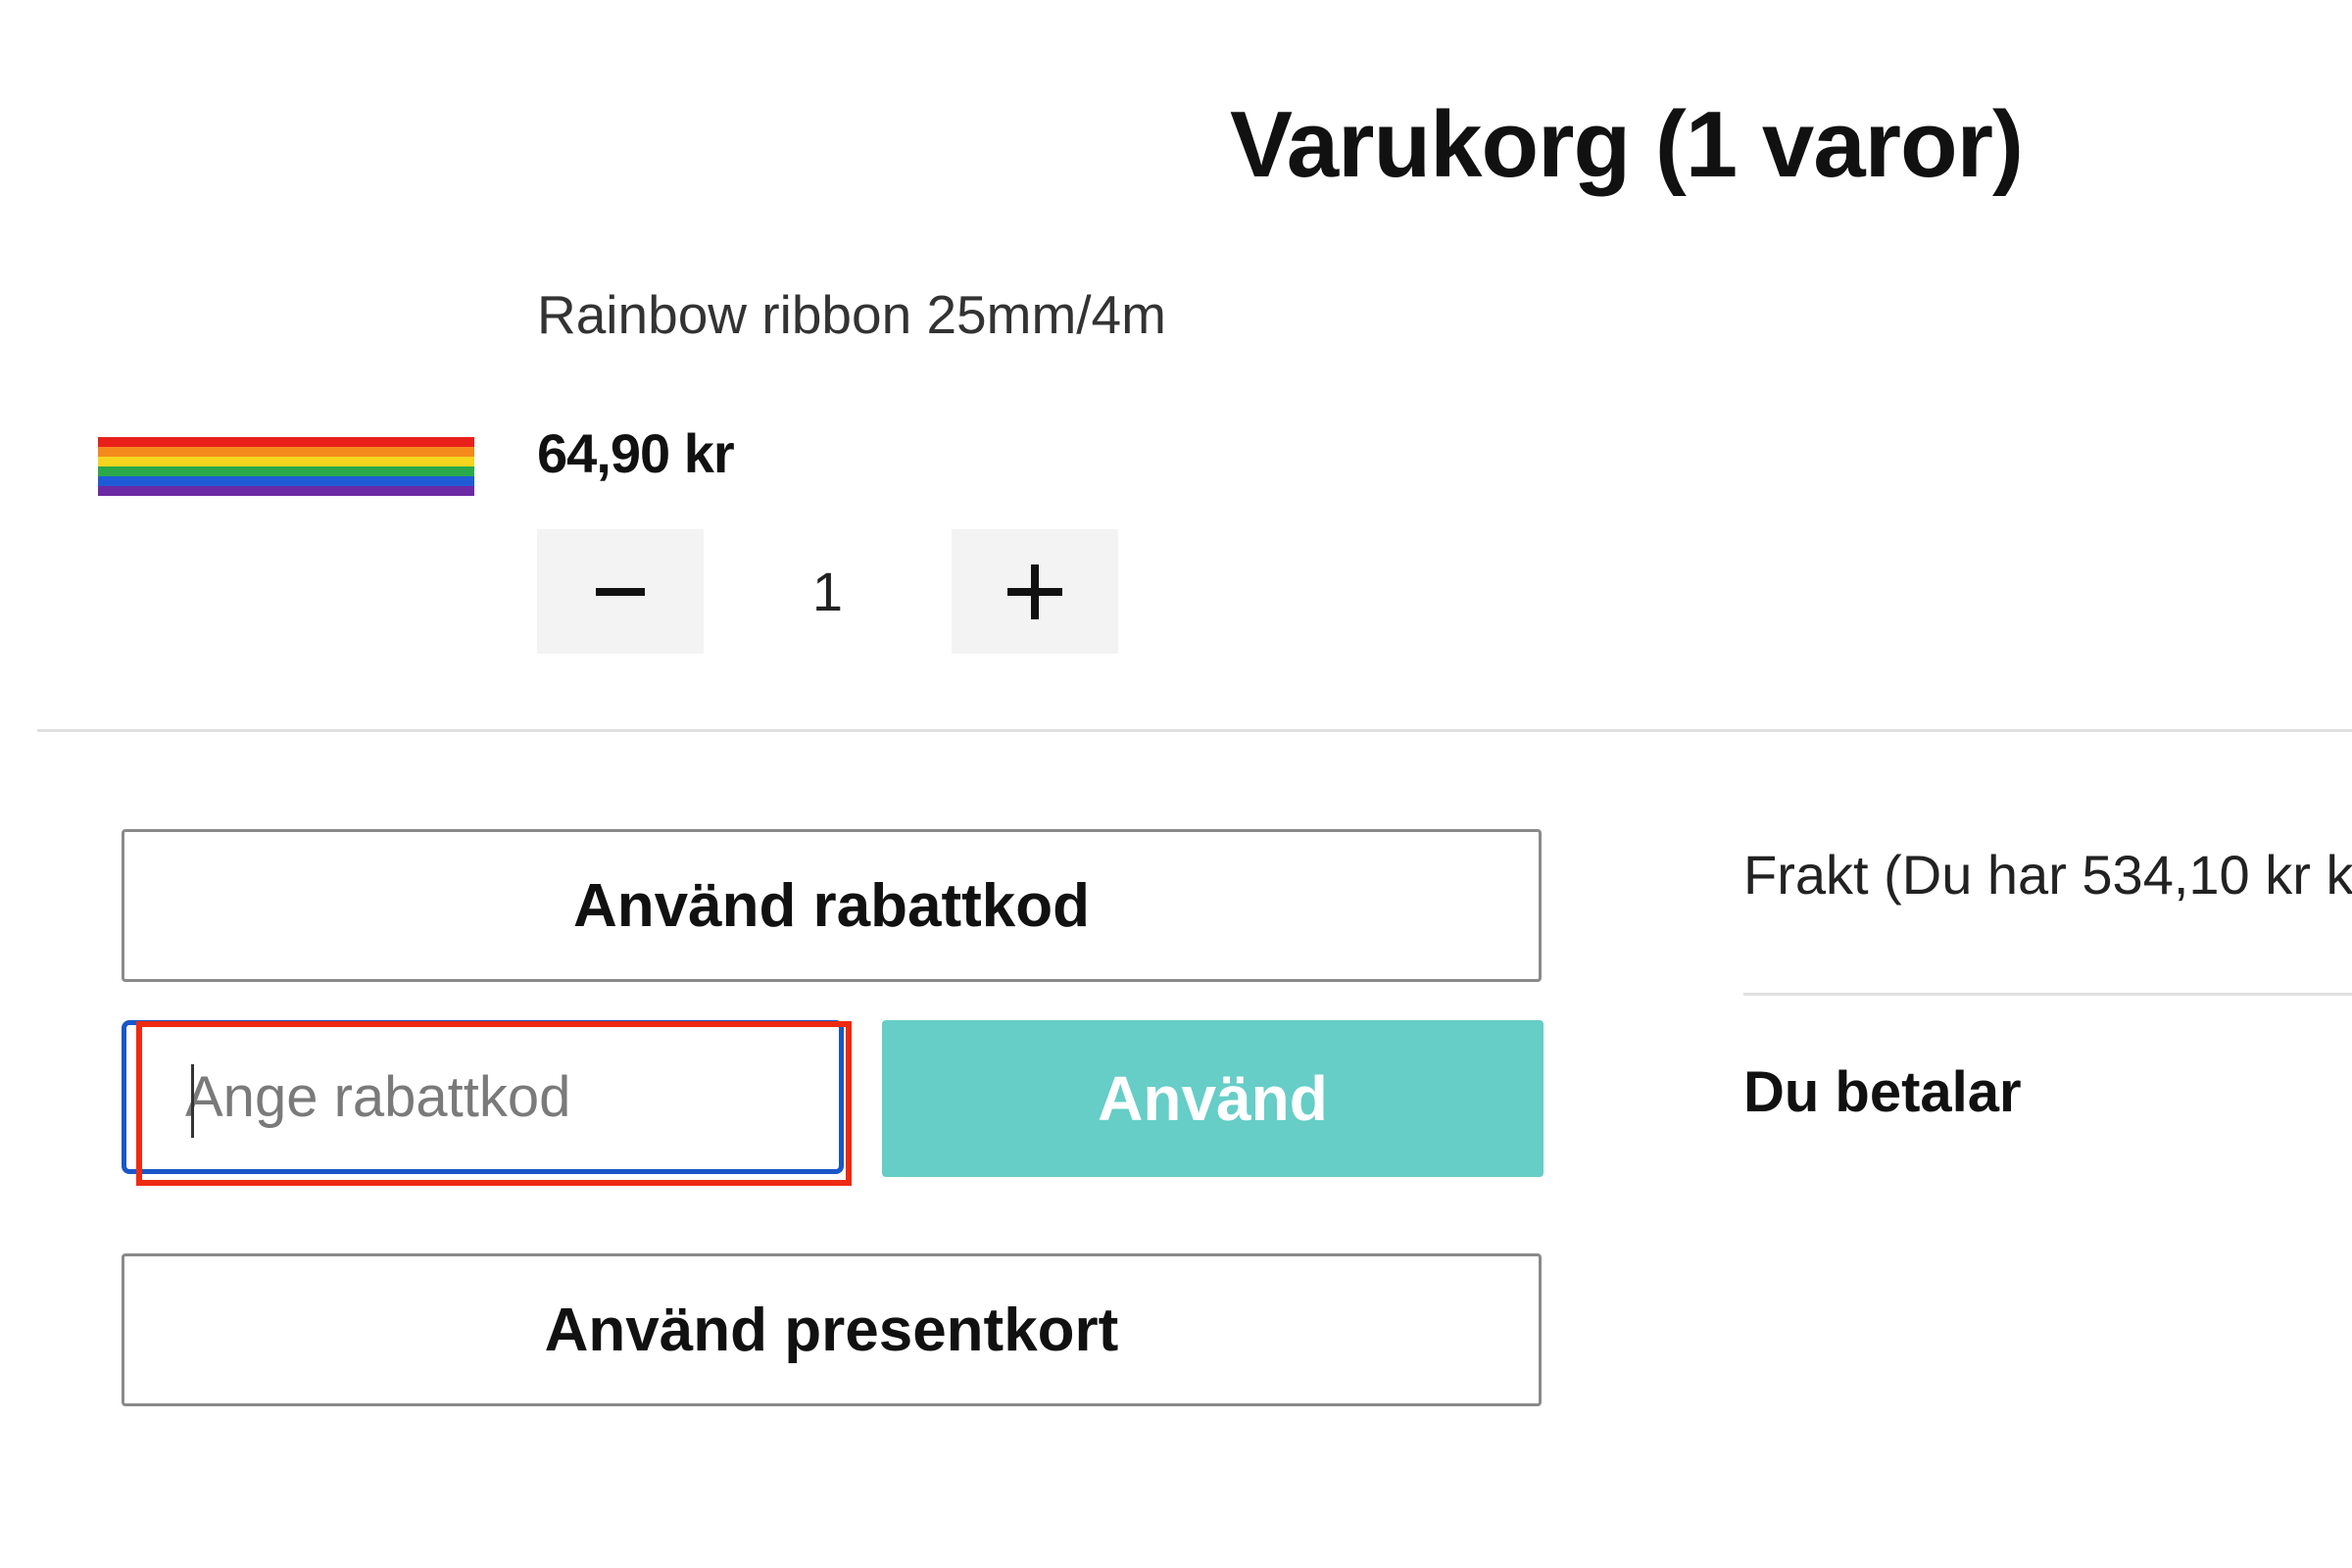 The height and width of the screenshot is (1568, 2352). I want to click on minus-icon, so click(620, 591).